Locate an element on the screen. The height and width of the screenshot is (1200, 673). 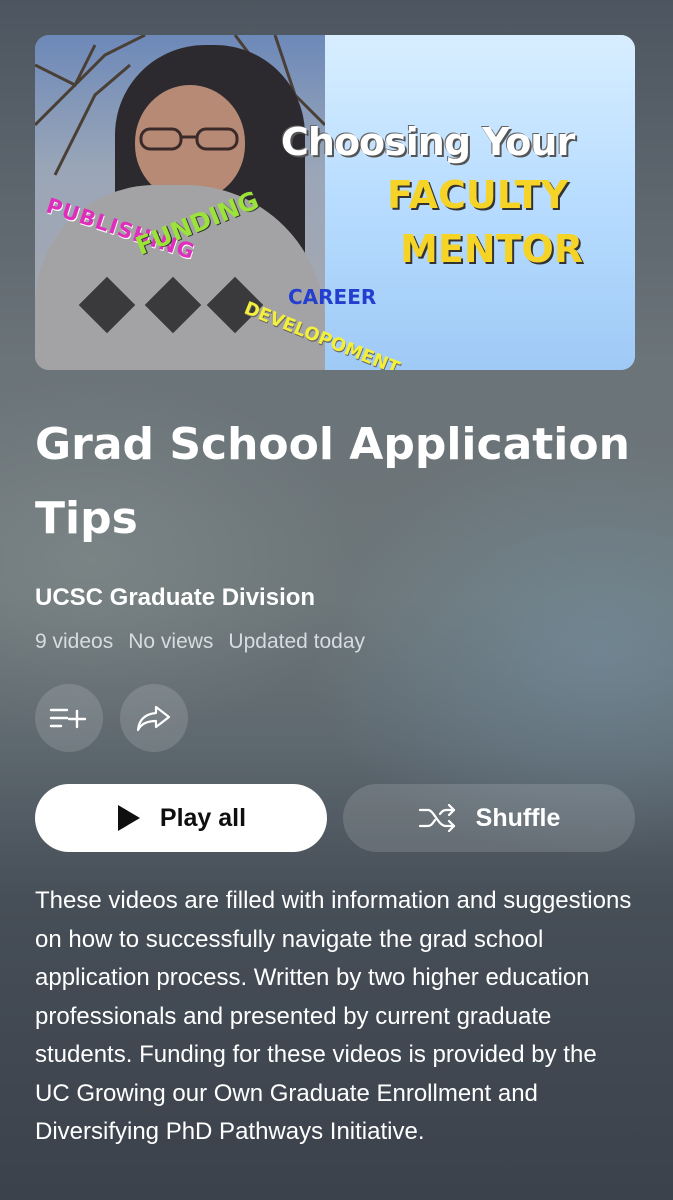
view-count: No views is located at coordinates (171, 641).